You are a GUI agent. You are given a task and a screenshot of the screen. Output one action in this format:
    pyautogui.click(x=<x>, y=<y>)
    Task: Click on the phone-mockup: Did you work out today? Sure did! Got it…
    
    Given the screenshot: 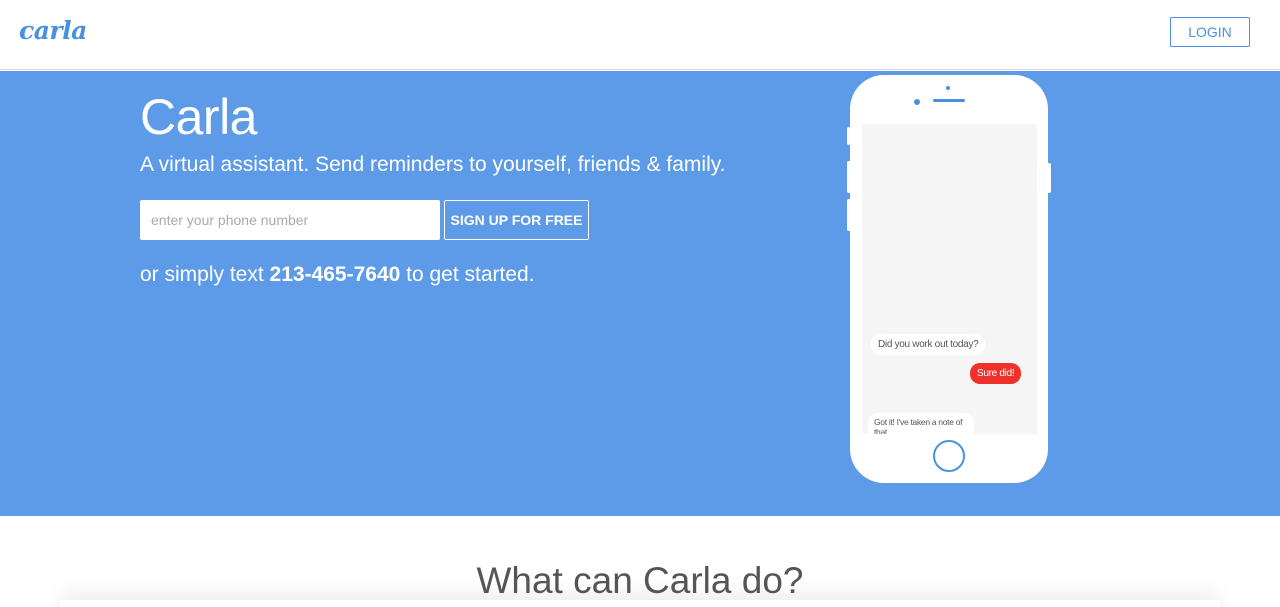 What is the action you would take?
    pyautogui.click(x=949, y=279)
    